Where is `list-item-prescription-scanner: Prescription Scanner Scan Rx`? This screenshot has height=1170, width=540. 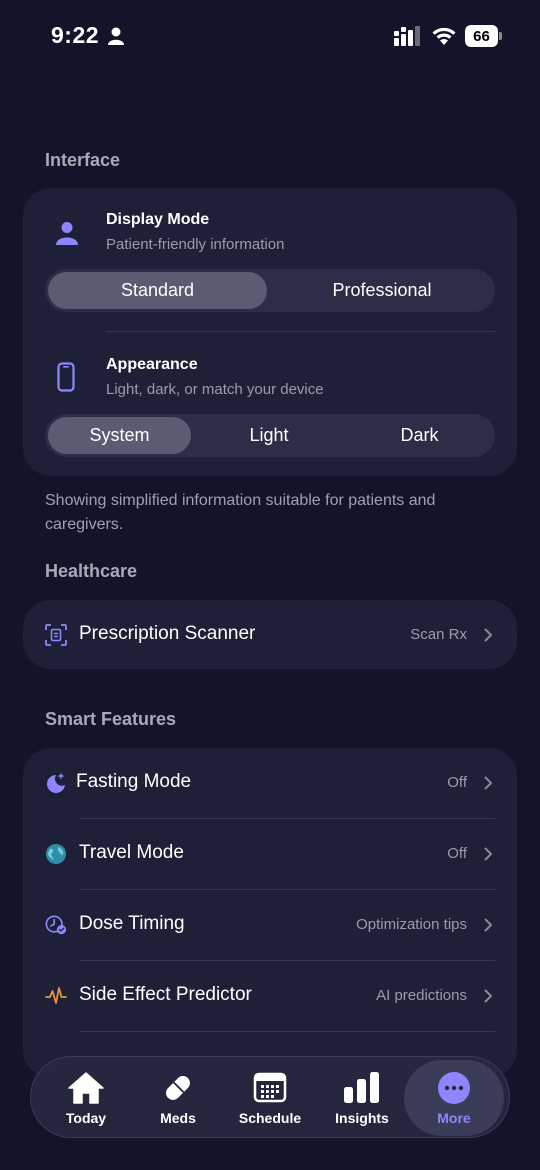
list-item-prescription-scanner: Prescription Scanner Scan Rx is located at coordinates (270, 634).